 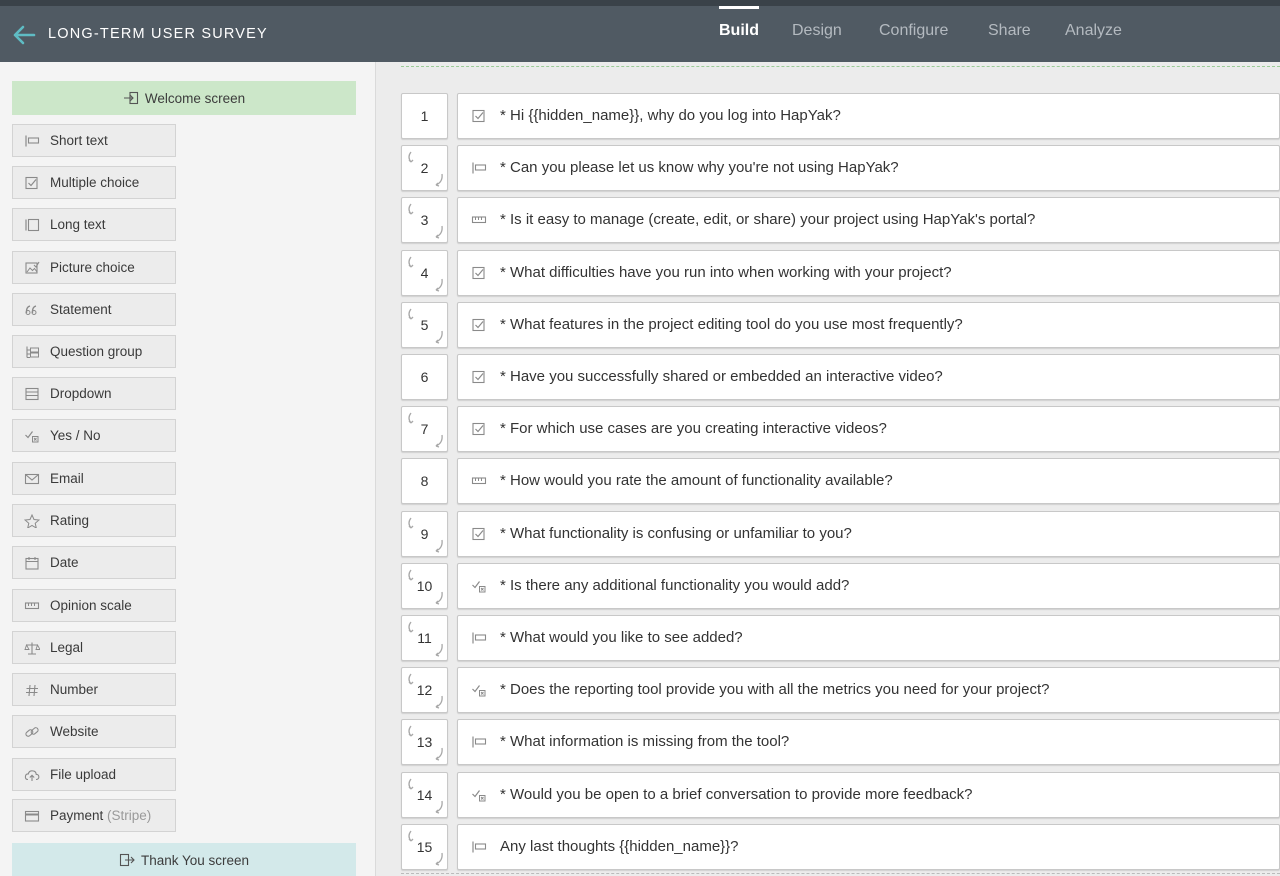 What do you see at coordinates (127, 860) in the screenshot?
I see `exit-icon` at bounding box center [127, 860].